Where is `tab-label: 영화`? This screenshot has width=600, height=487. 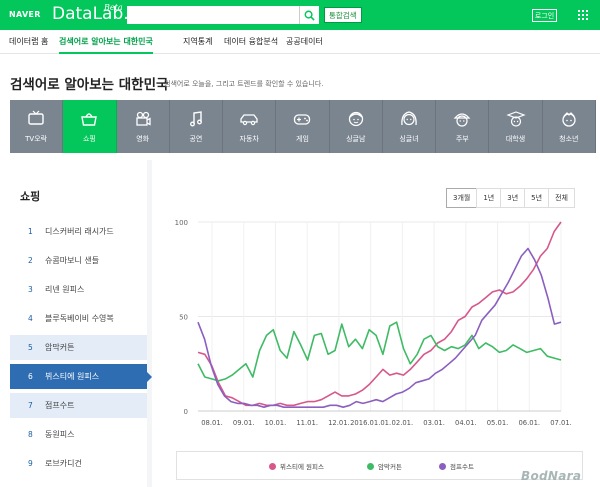 tab-label: 영화 is located at coordinates (143, 139).